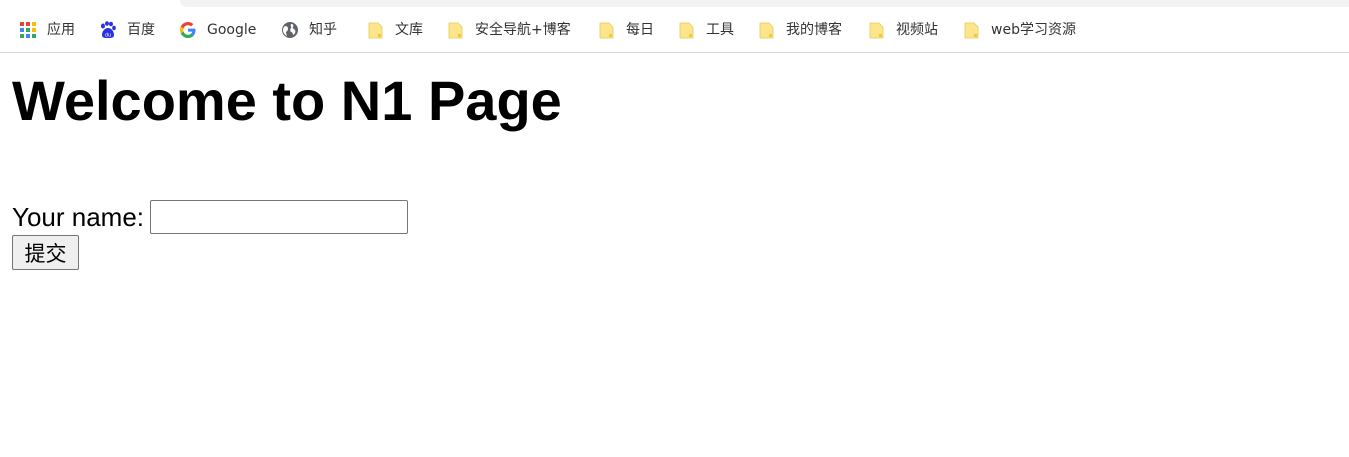 This screenshot has width=1349, height=457. Describe the element at coordinates (141, 30) in the screenshot. I see `bookmark-label: 百度` at that location.